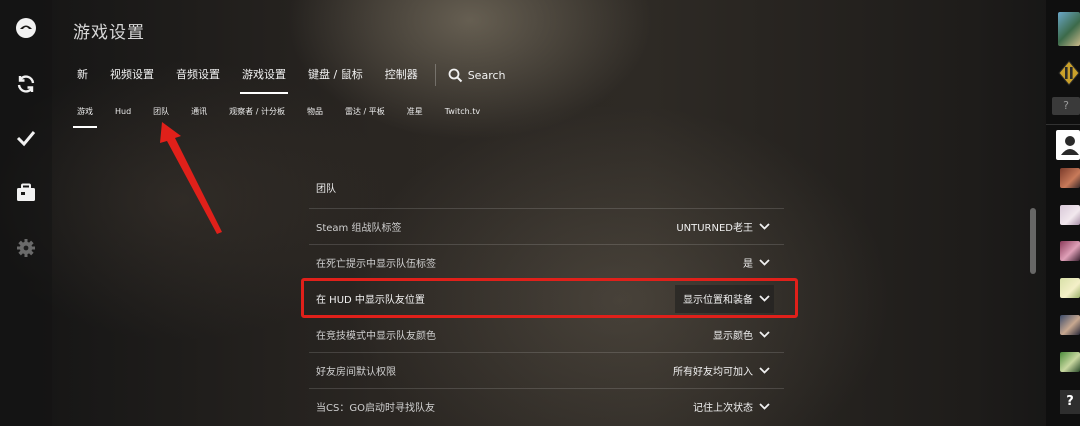  Describe the element at coordinates (1066, 106) in the screenshot. I see `help-button: ?` at that location.